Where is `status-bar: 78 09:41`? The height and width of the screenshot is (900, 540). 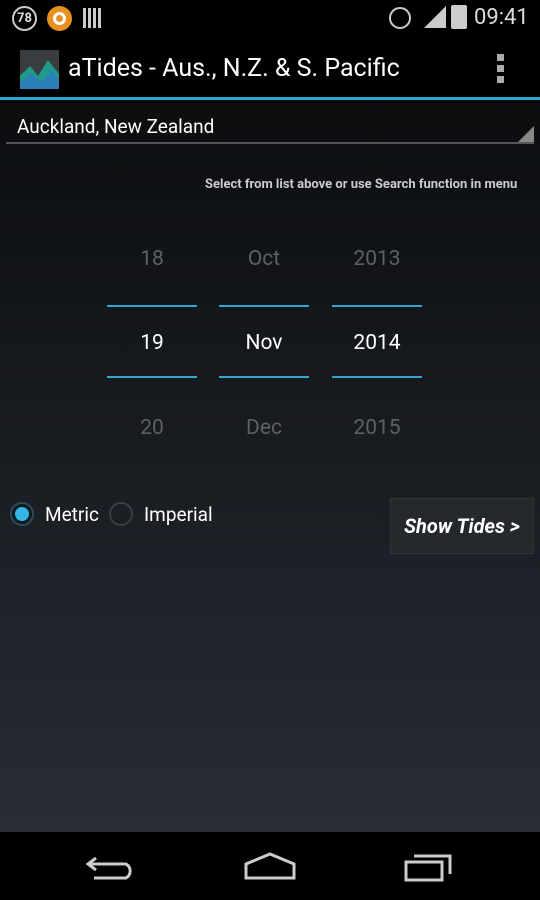
status-bar: 78 09:41 is located at coordinates (270, 18).